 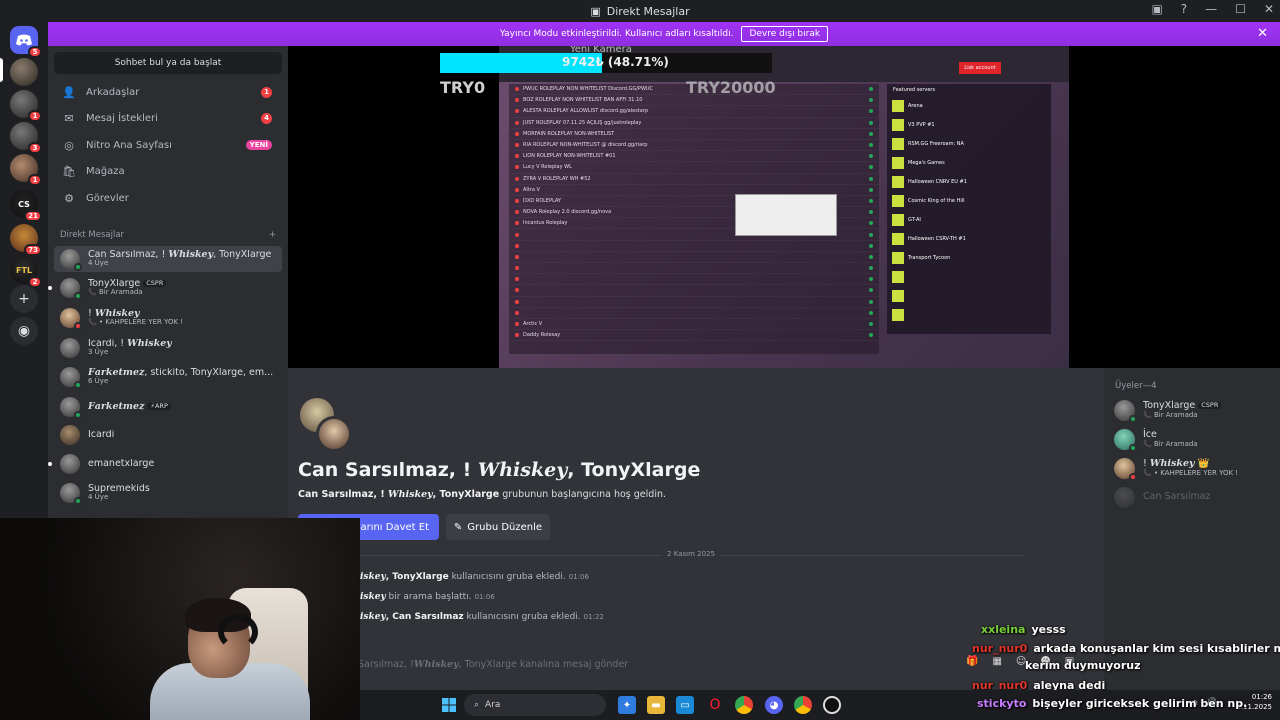 What do you see at coordinates (832, 705) in the screenshot?
I see `app-icon` at bounding box center [832, 705].